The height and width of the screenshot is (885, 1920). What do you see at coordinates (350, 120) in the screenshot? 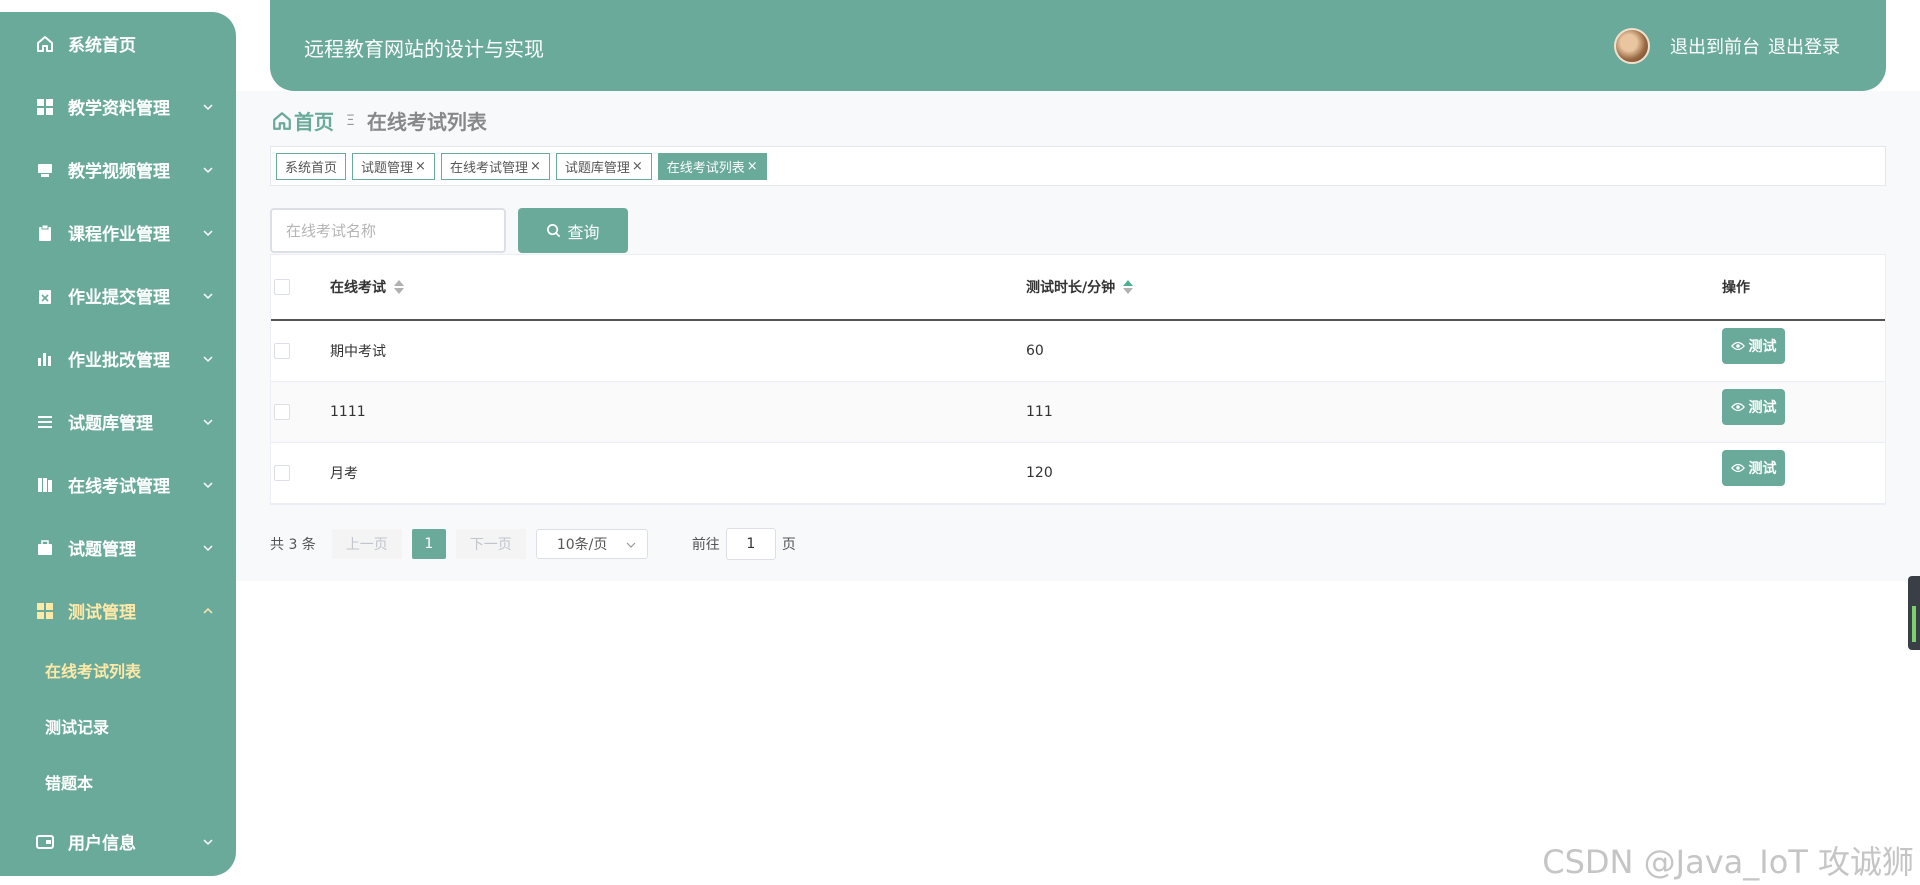
I see `breadcrumb-separator: Ξ` at bounding box center [350, 120].